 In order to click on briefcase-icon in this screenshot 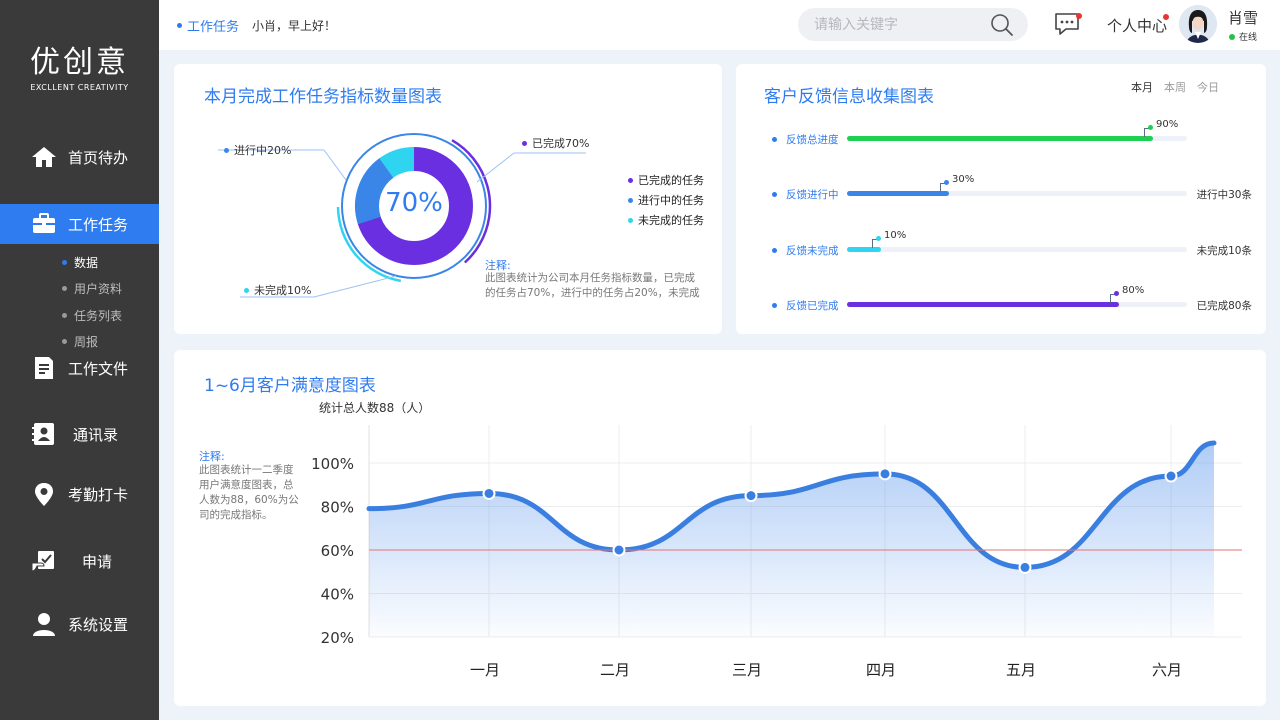, I will do `click(44, 223)`.